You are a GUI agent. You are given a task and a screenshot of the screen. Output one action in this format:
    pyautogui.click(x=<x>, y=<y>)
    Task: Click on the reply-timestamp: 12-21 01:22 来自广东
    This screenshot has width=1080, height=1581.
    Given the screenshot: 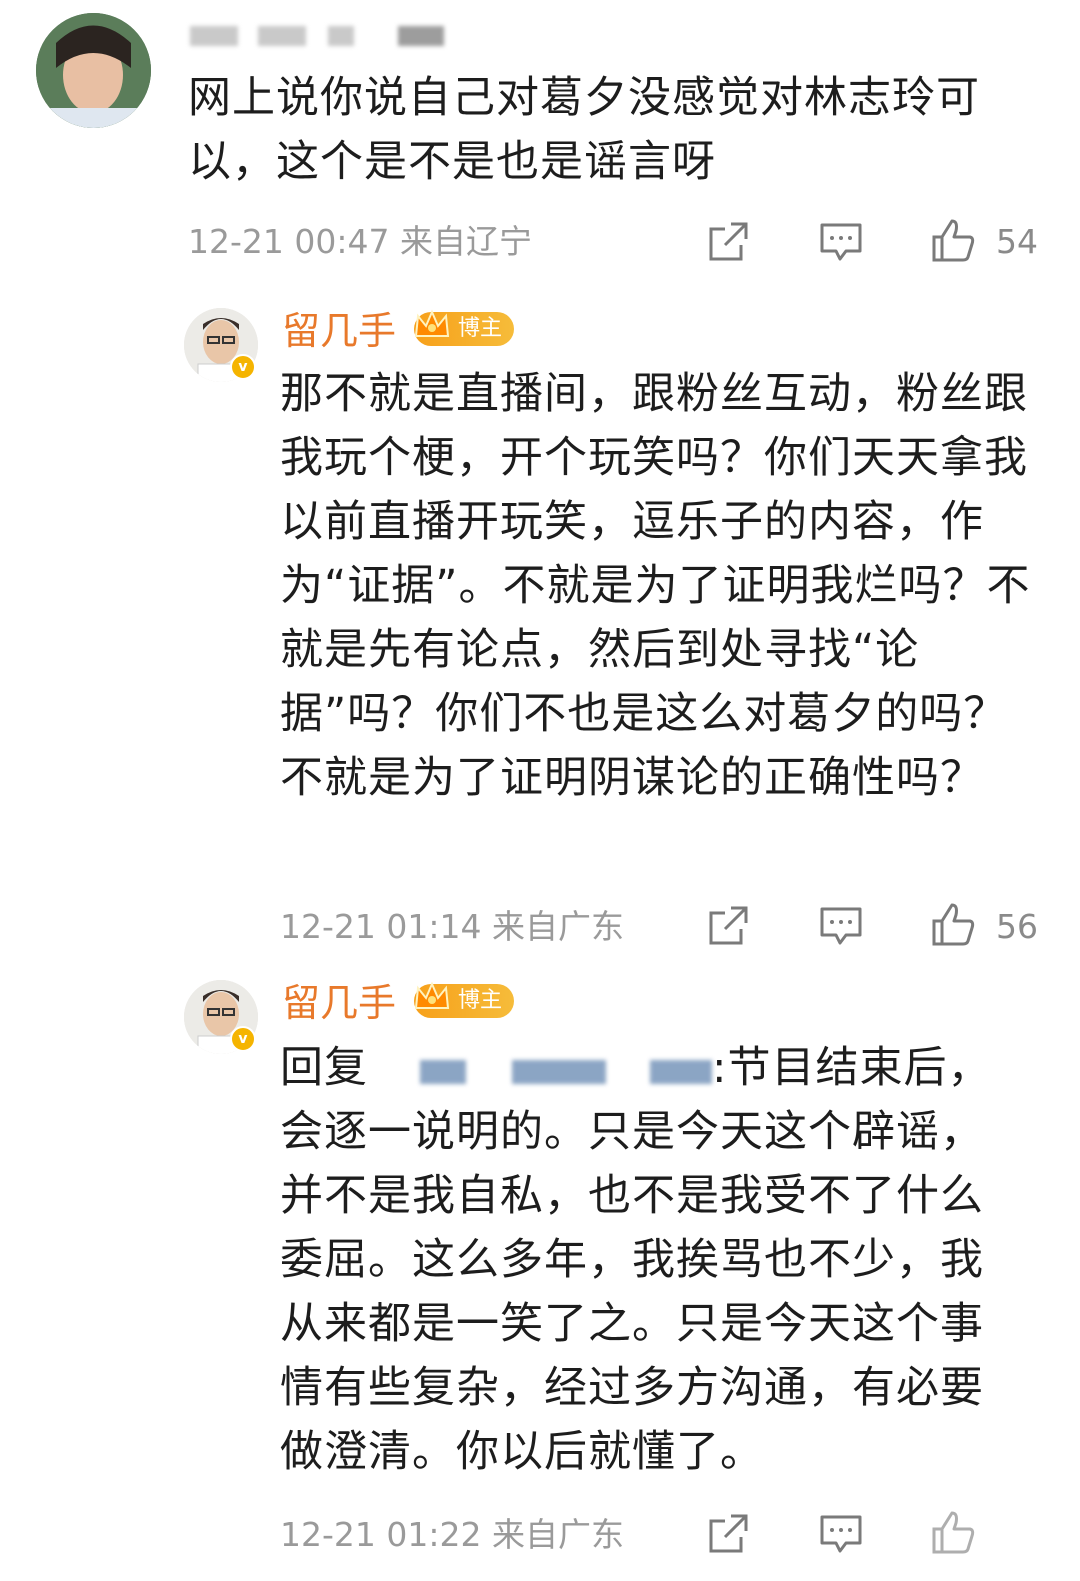 What is the action you would take?
    pyautogui.click(x=452, y=1535)
    